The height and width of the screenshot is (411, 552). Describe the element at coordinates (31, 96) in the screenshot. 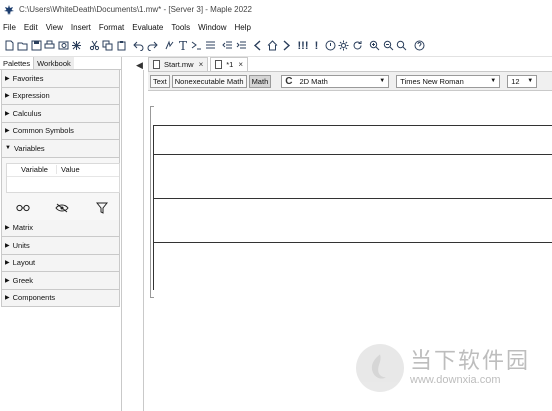

I see `palette-label: Expression` at that location.